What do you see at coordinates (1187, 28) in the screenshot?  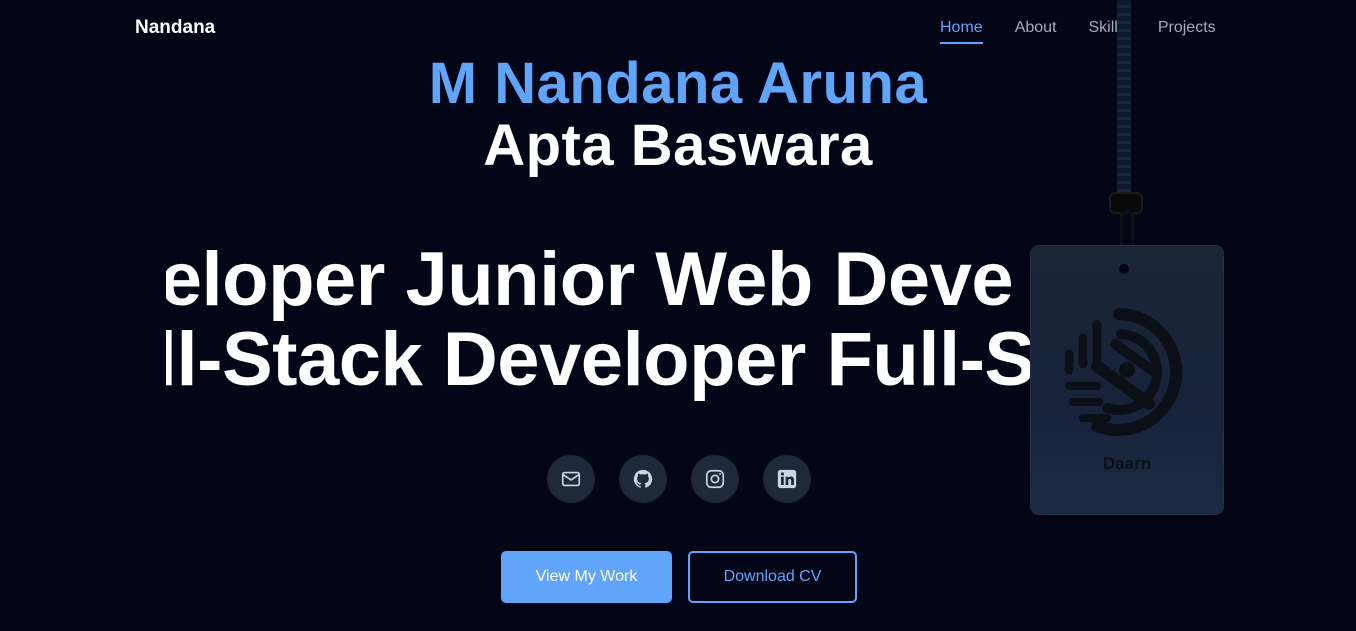 I see `nav-item-projects: Projects` at bounding box center [1187, 28].